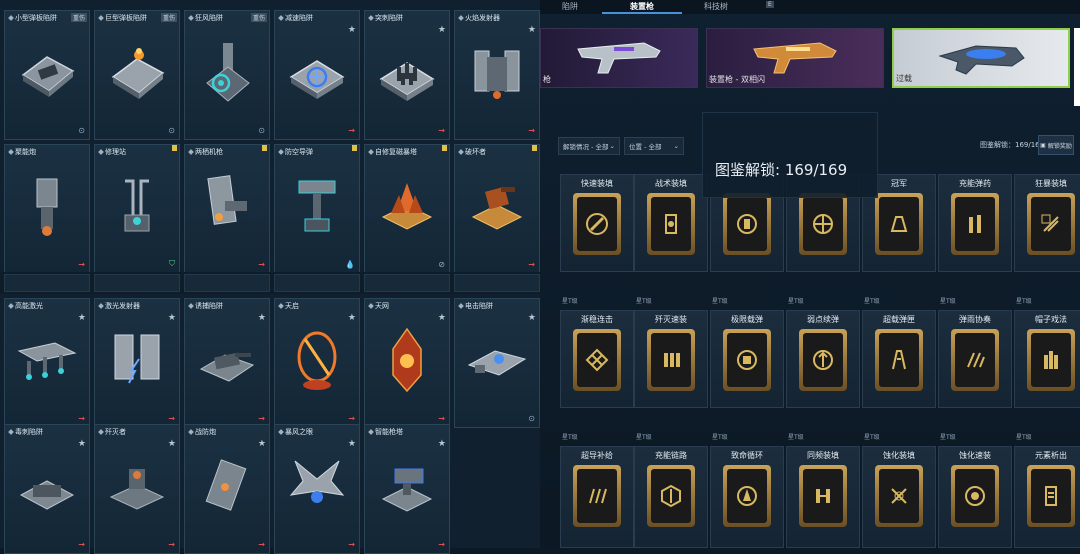 The width and height of the screenshot is (1080, 554). I want to click on filter-label: 位置 - 全部, so click(645, 147).